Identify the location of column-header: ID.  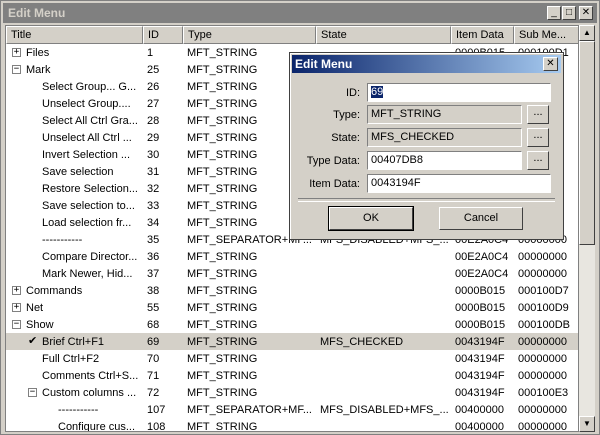
(163, 35).